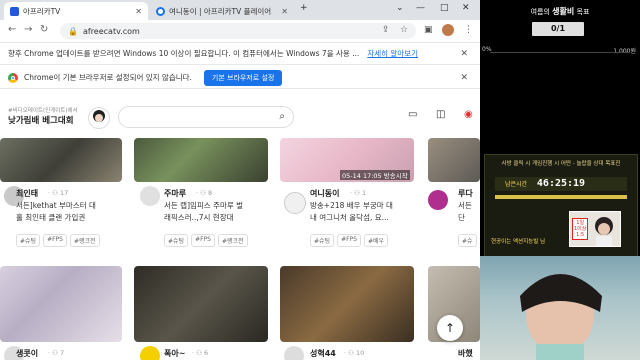 The height and width of the screenshot is (360, 640). What do you see at coordinates (43, 116) in the screenshot?
I see `event-logo: #비디오테이트(인게이트)에서 낮가림배 베그대회` at bounding box center [43, 116].